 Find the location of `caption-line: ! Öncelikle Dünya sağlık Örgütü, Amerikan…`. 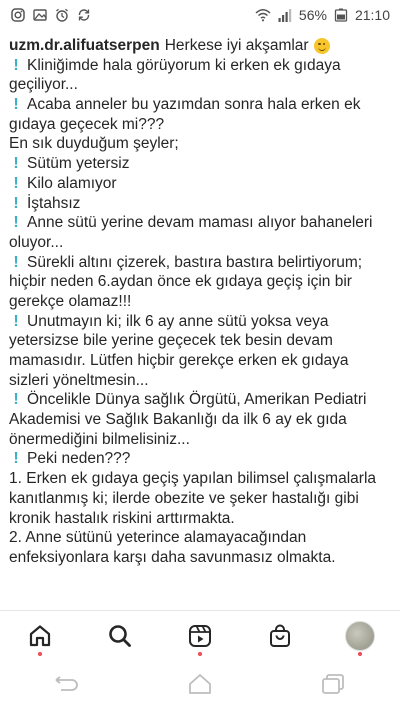

caption-line: ! Öncelikle Dünya sağlık Örgütü, Amerikan… is located at coordinates (201, 400).